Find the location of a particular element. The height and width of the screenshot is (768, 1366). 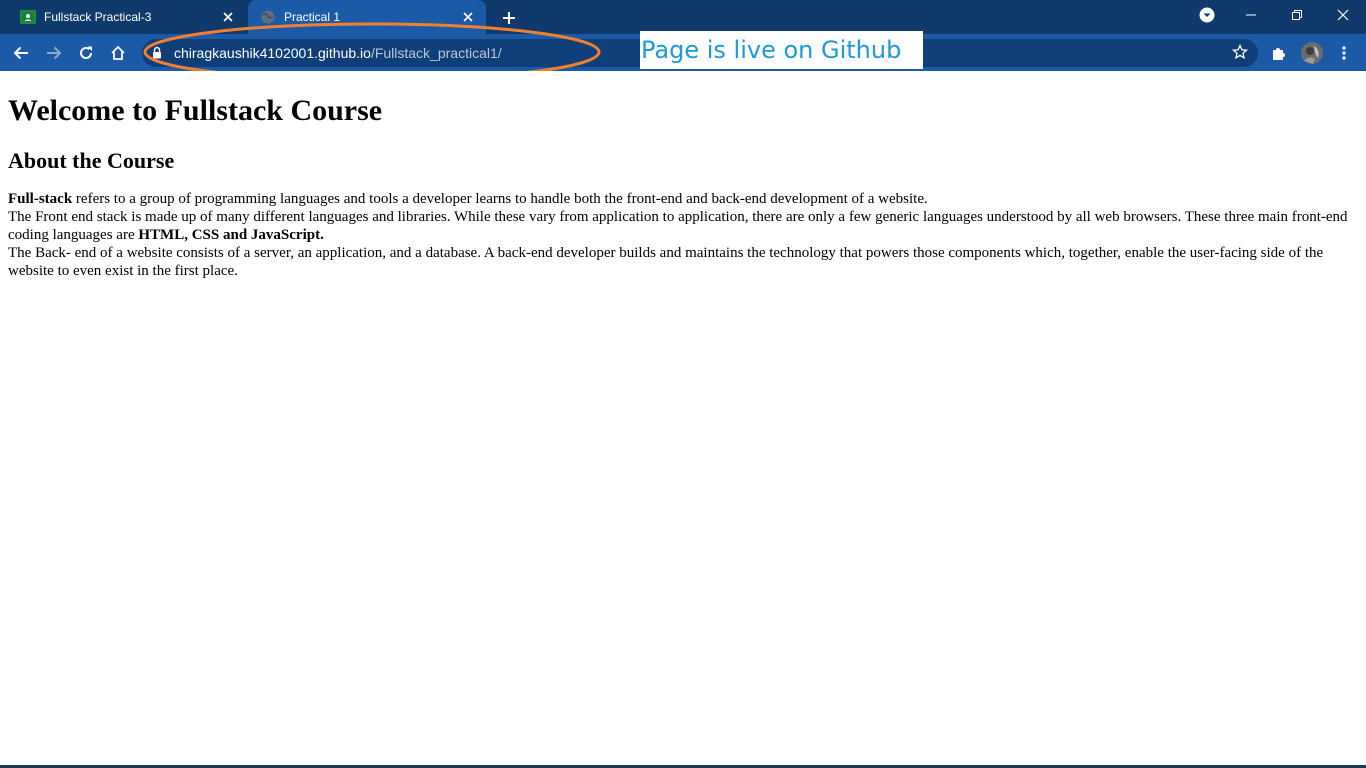

restore-button is located at coordinates (1297, 15).